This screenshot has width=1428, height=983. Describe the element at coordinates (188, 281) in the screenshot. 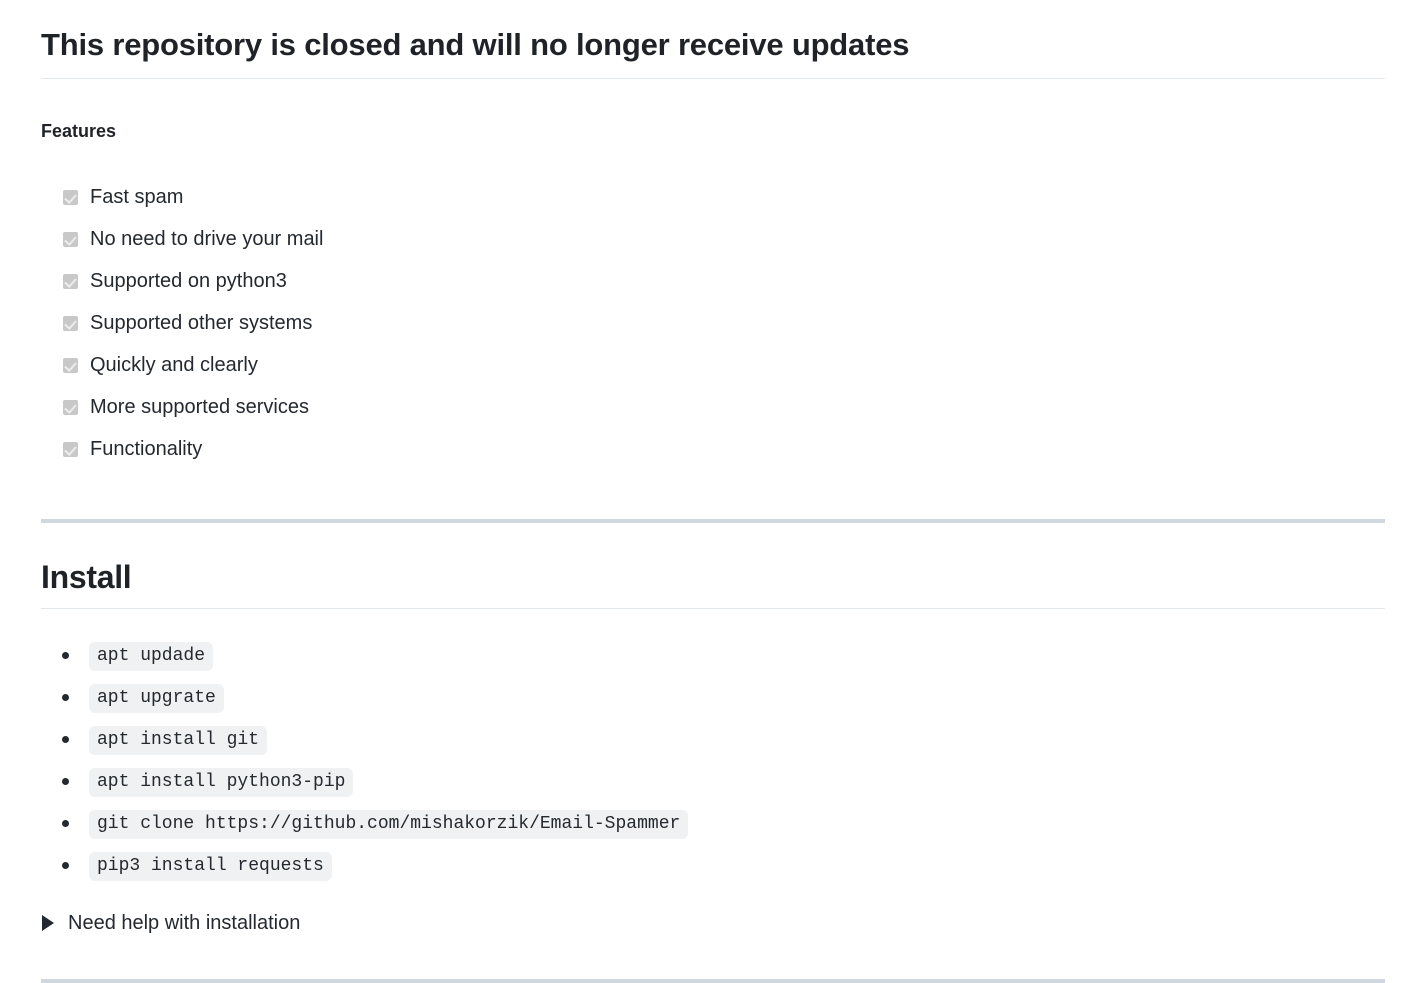

I see `task-list-item-label: Supported on python3` at that location.